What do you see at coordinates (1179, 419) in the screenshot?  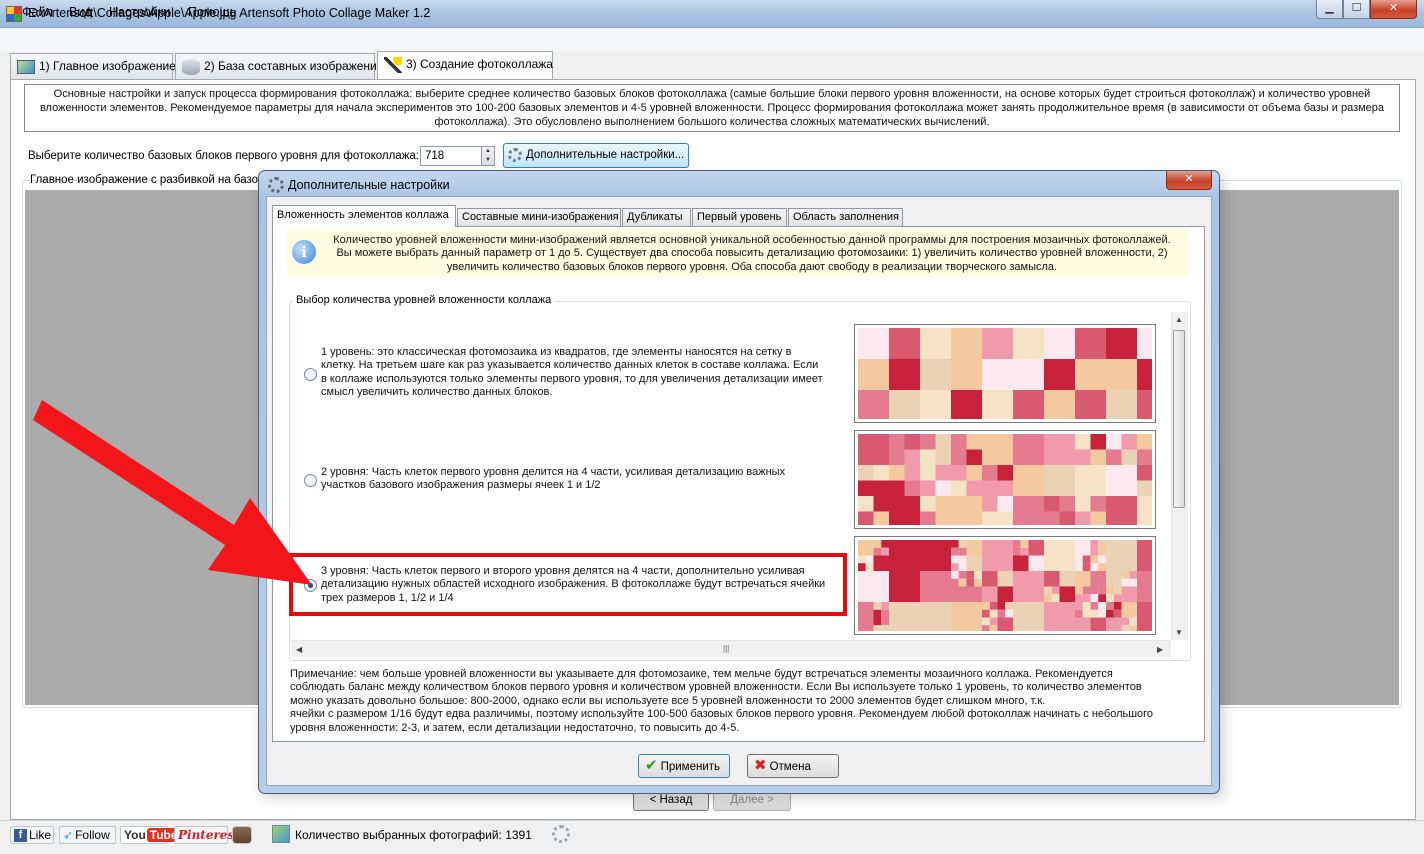 I see `vertical-scroll-thumb` at bounding box center [1179, 419].